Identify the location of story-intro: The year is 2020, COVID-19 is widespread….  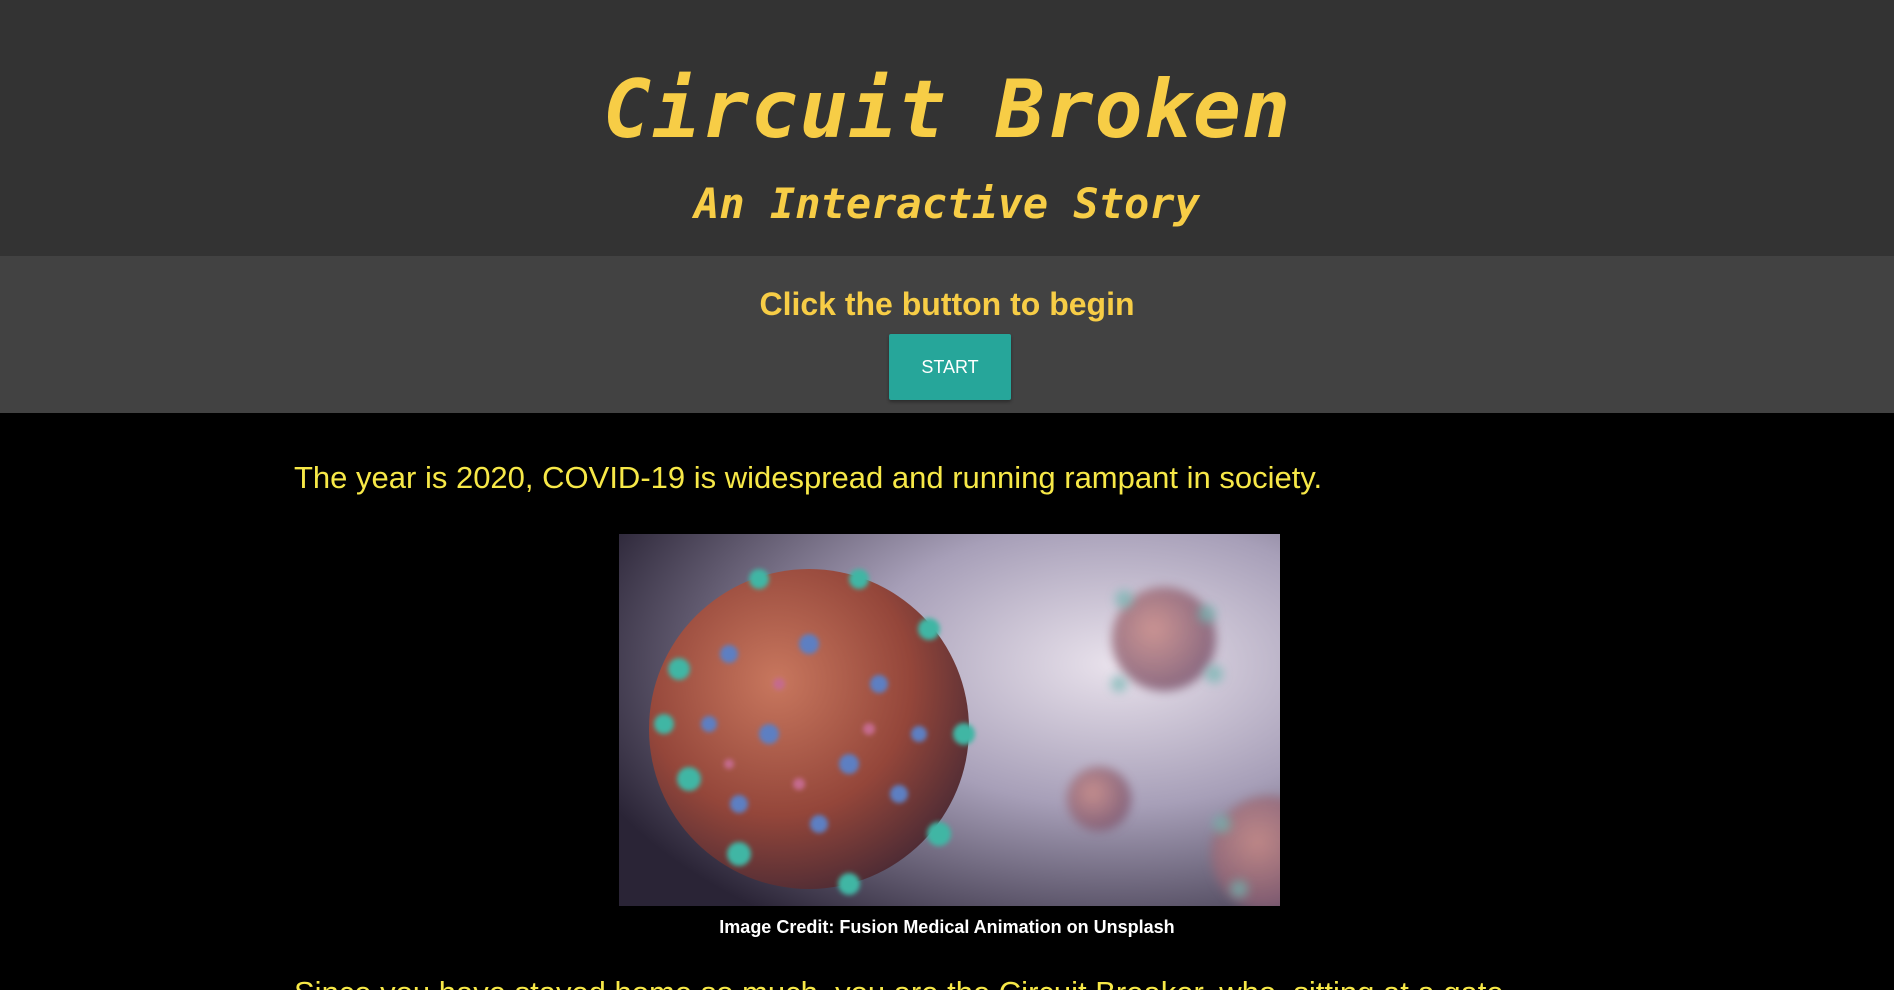
(808, 477).